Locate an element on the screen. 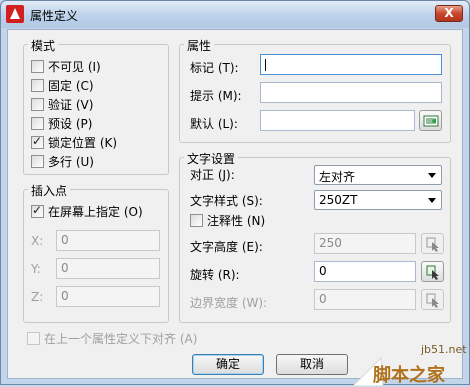  x-label: X: is located at coordinates (37, 241).